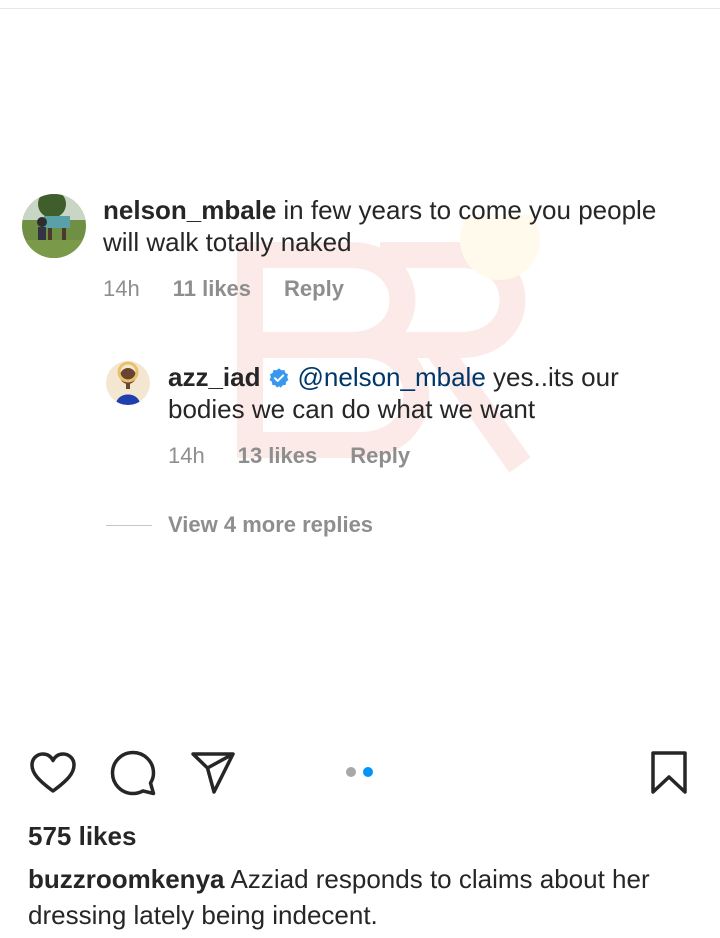 This screenshot has height=938, width=720. I want to click on carousel-indicator, so click(363, 772).